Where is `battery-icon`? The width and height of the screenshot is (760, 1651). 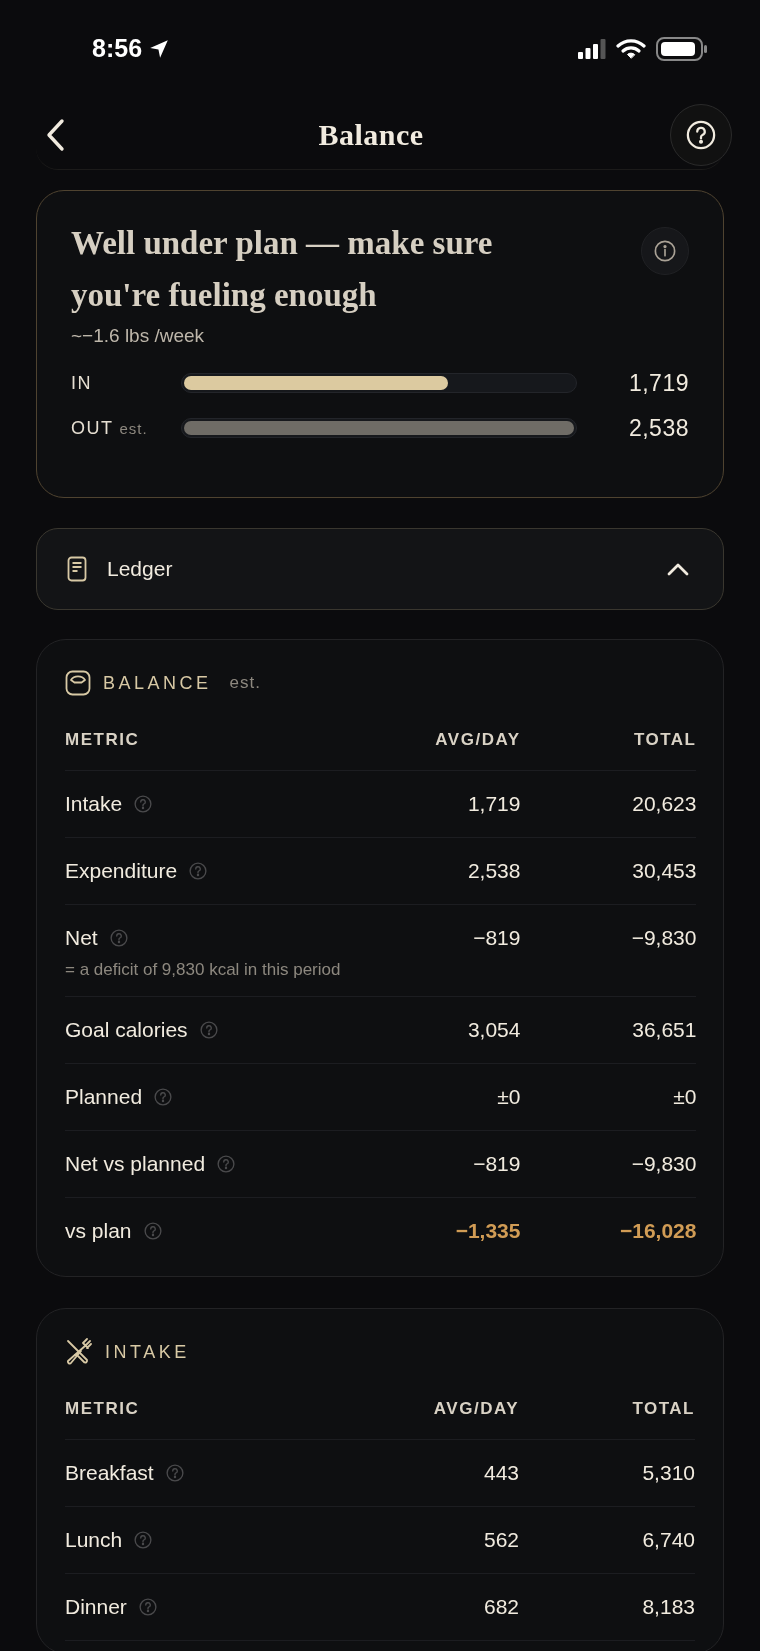 battery-icon is located at coordinates (682, 48).